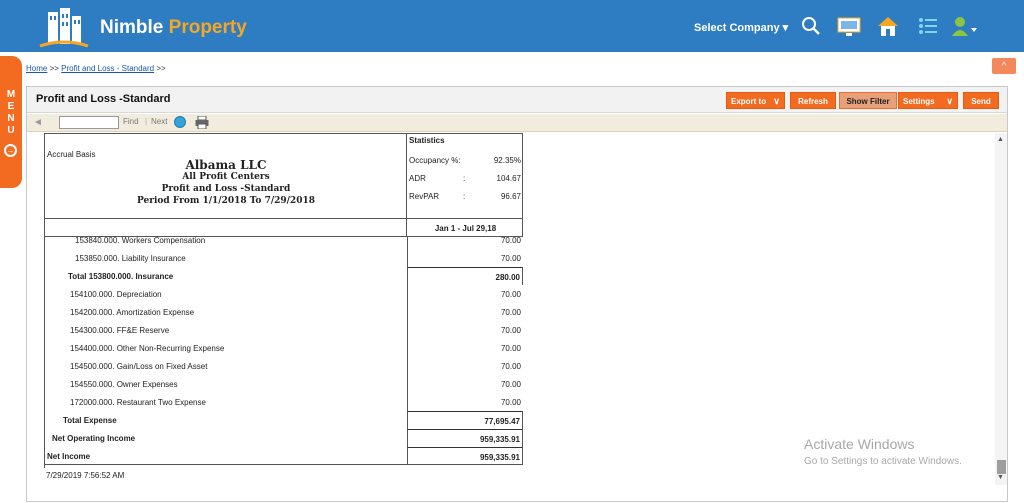 The height and width of the screenshot is (503, 1024). What do you see at coordinates (1004, 66) in the screenshot?
I see `collapse-button: ^` at bounding box center [1004, 66].